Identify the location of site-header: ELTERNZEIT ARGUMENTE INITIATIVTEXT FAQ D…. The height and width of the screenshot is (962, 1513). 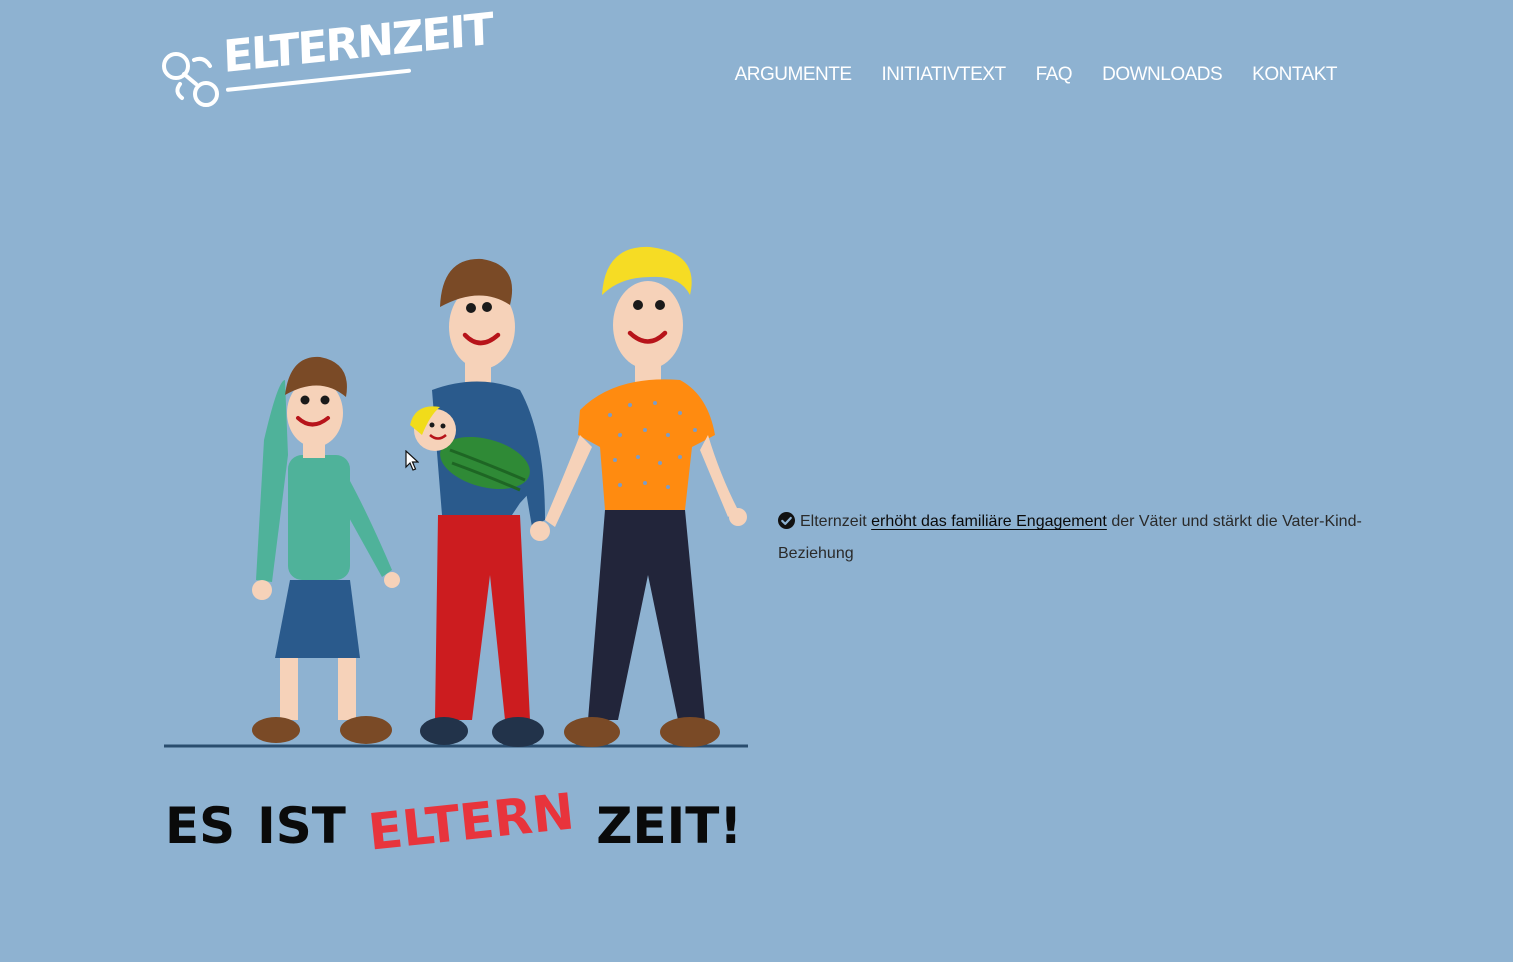
(756, 70).